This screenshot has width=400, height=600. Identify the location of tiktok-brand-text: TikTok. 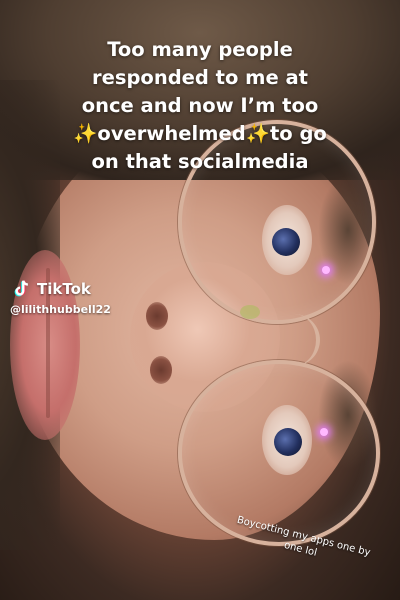
(64, 289).